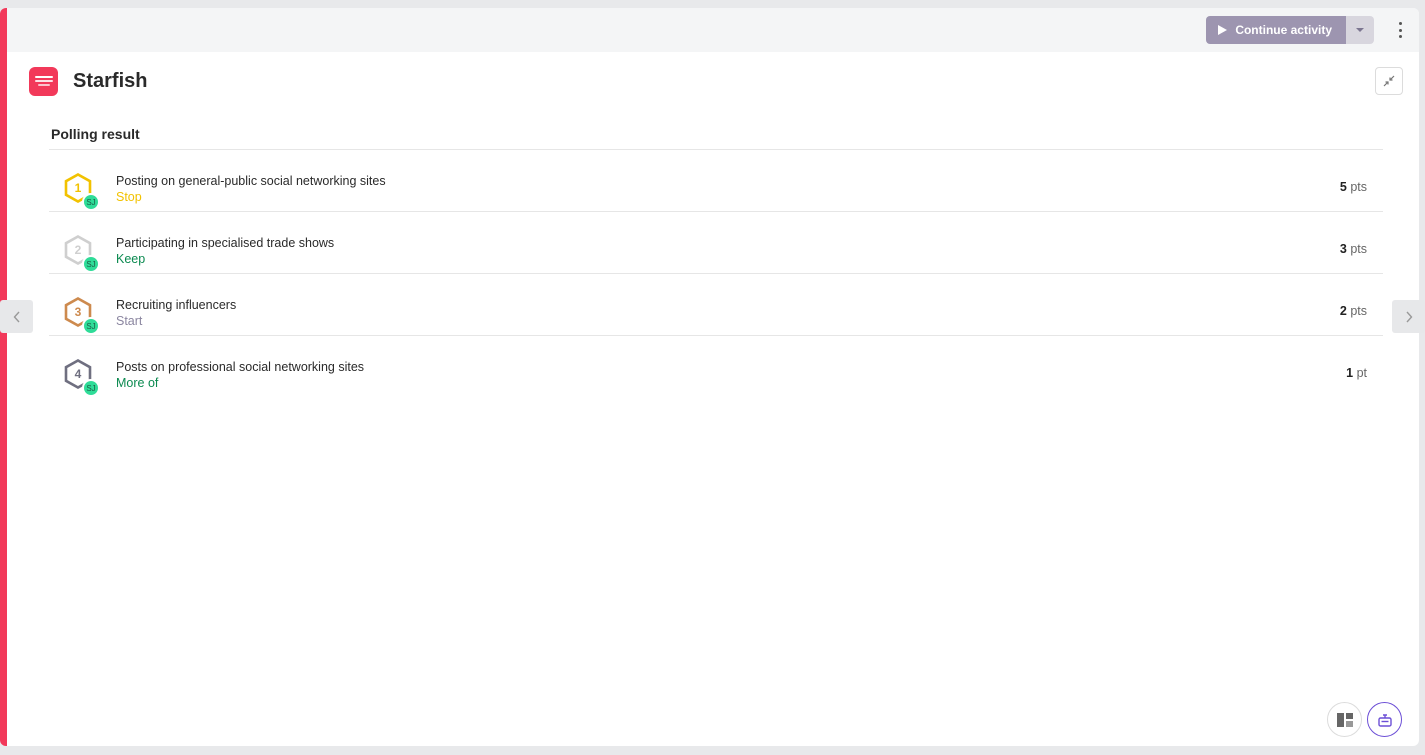 The height and width of the screenshot is (755, 1425). What do you see at coordinates (1350, 373) in the screenshot?
I see `points-value: 1` at bounding box center [1350, 373].